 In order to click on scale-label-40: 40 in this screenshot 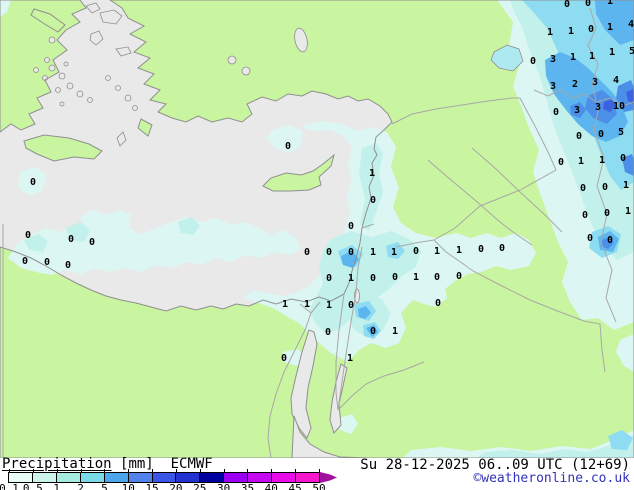, I will do `click(271, 486)`.